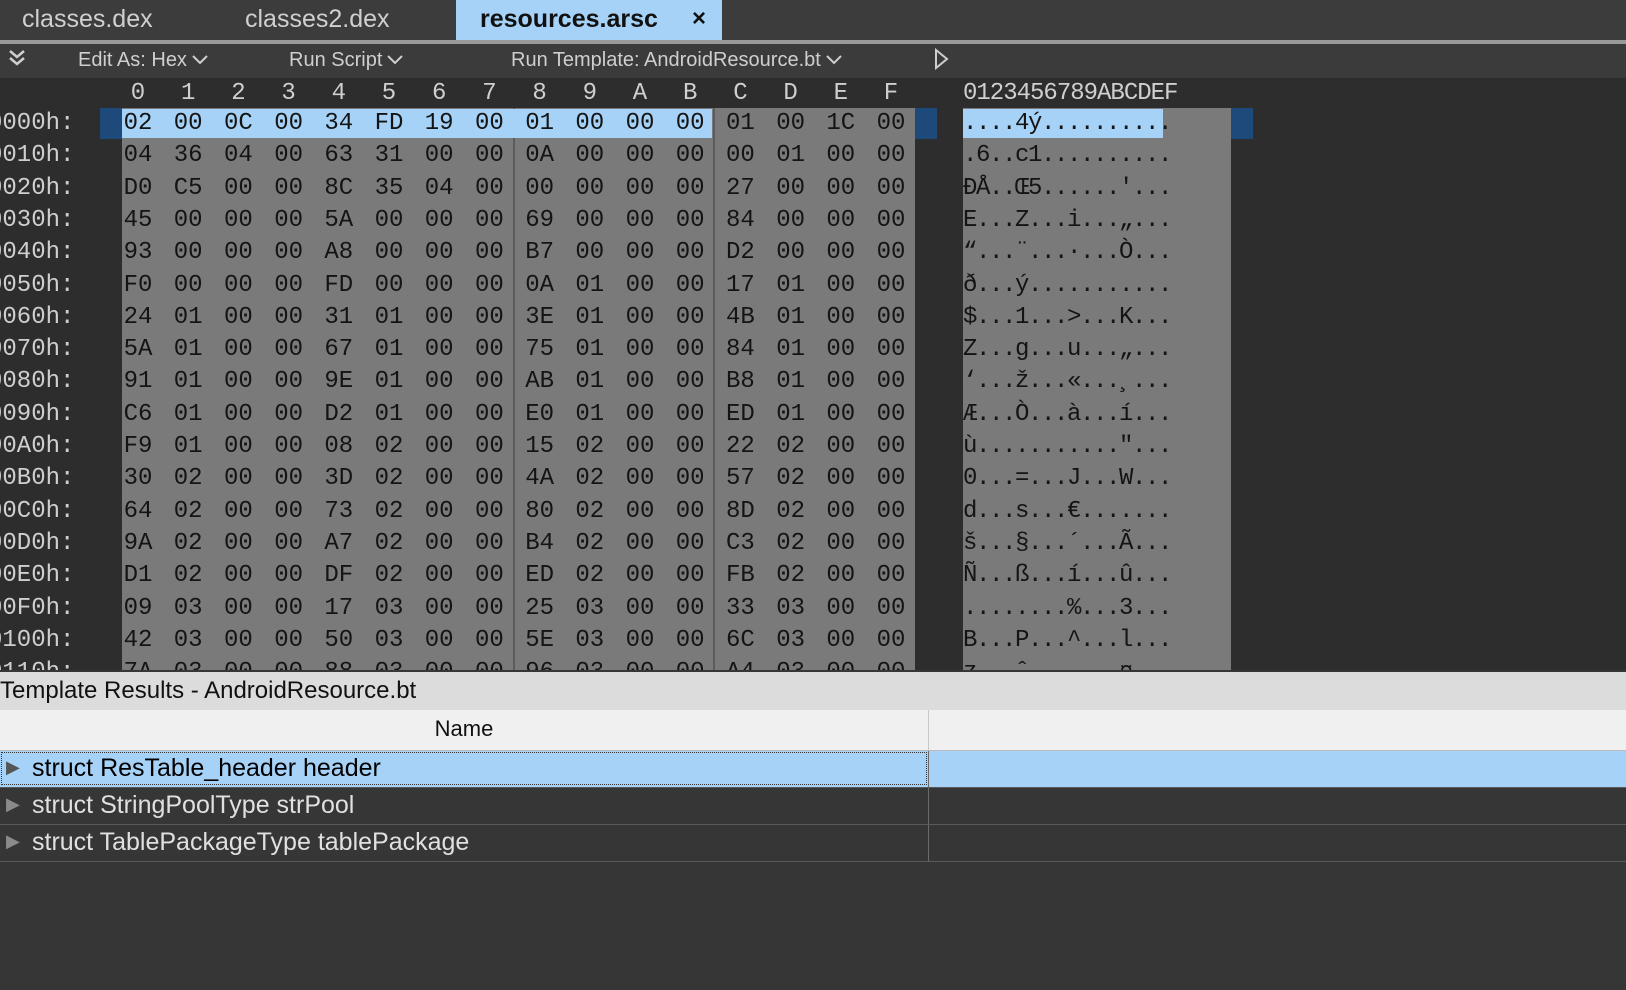 Image resolution: width=1626 pixels, height=990 pixels. What do you see at coordinates (138, 414) in the screenshot?
I see `hex-byte: C6` at bounding box center [138, 414].